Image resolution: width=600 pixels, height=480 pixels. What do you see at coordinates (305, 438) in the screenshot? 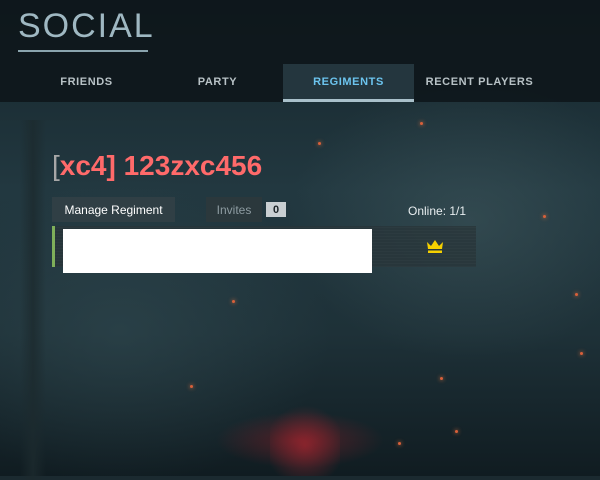
I see `background-red-glow` at bounding box center [305, 438].